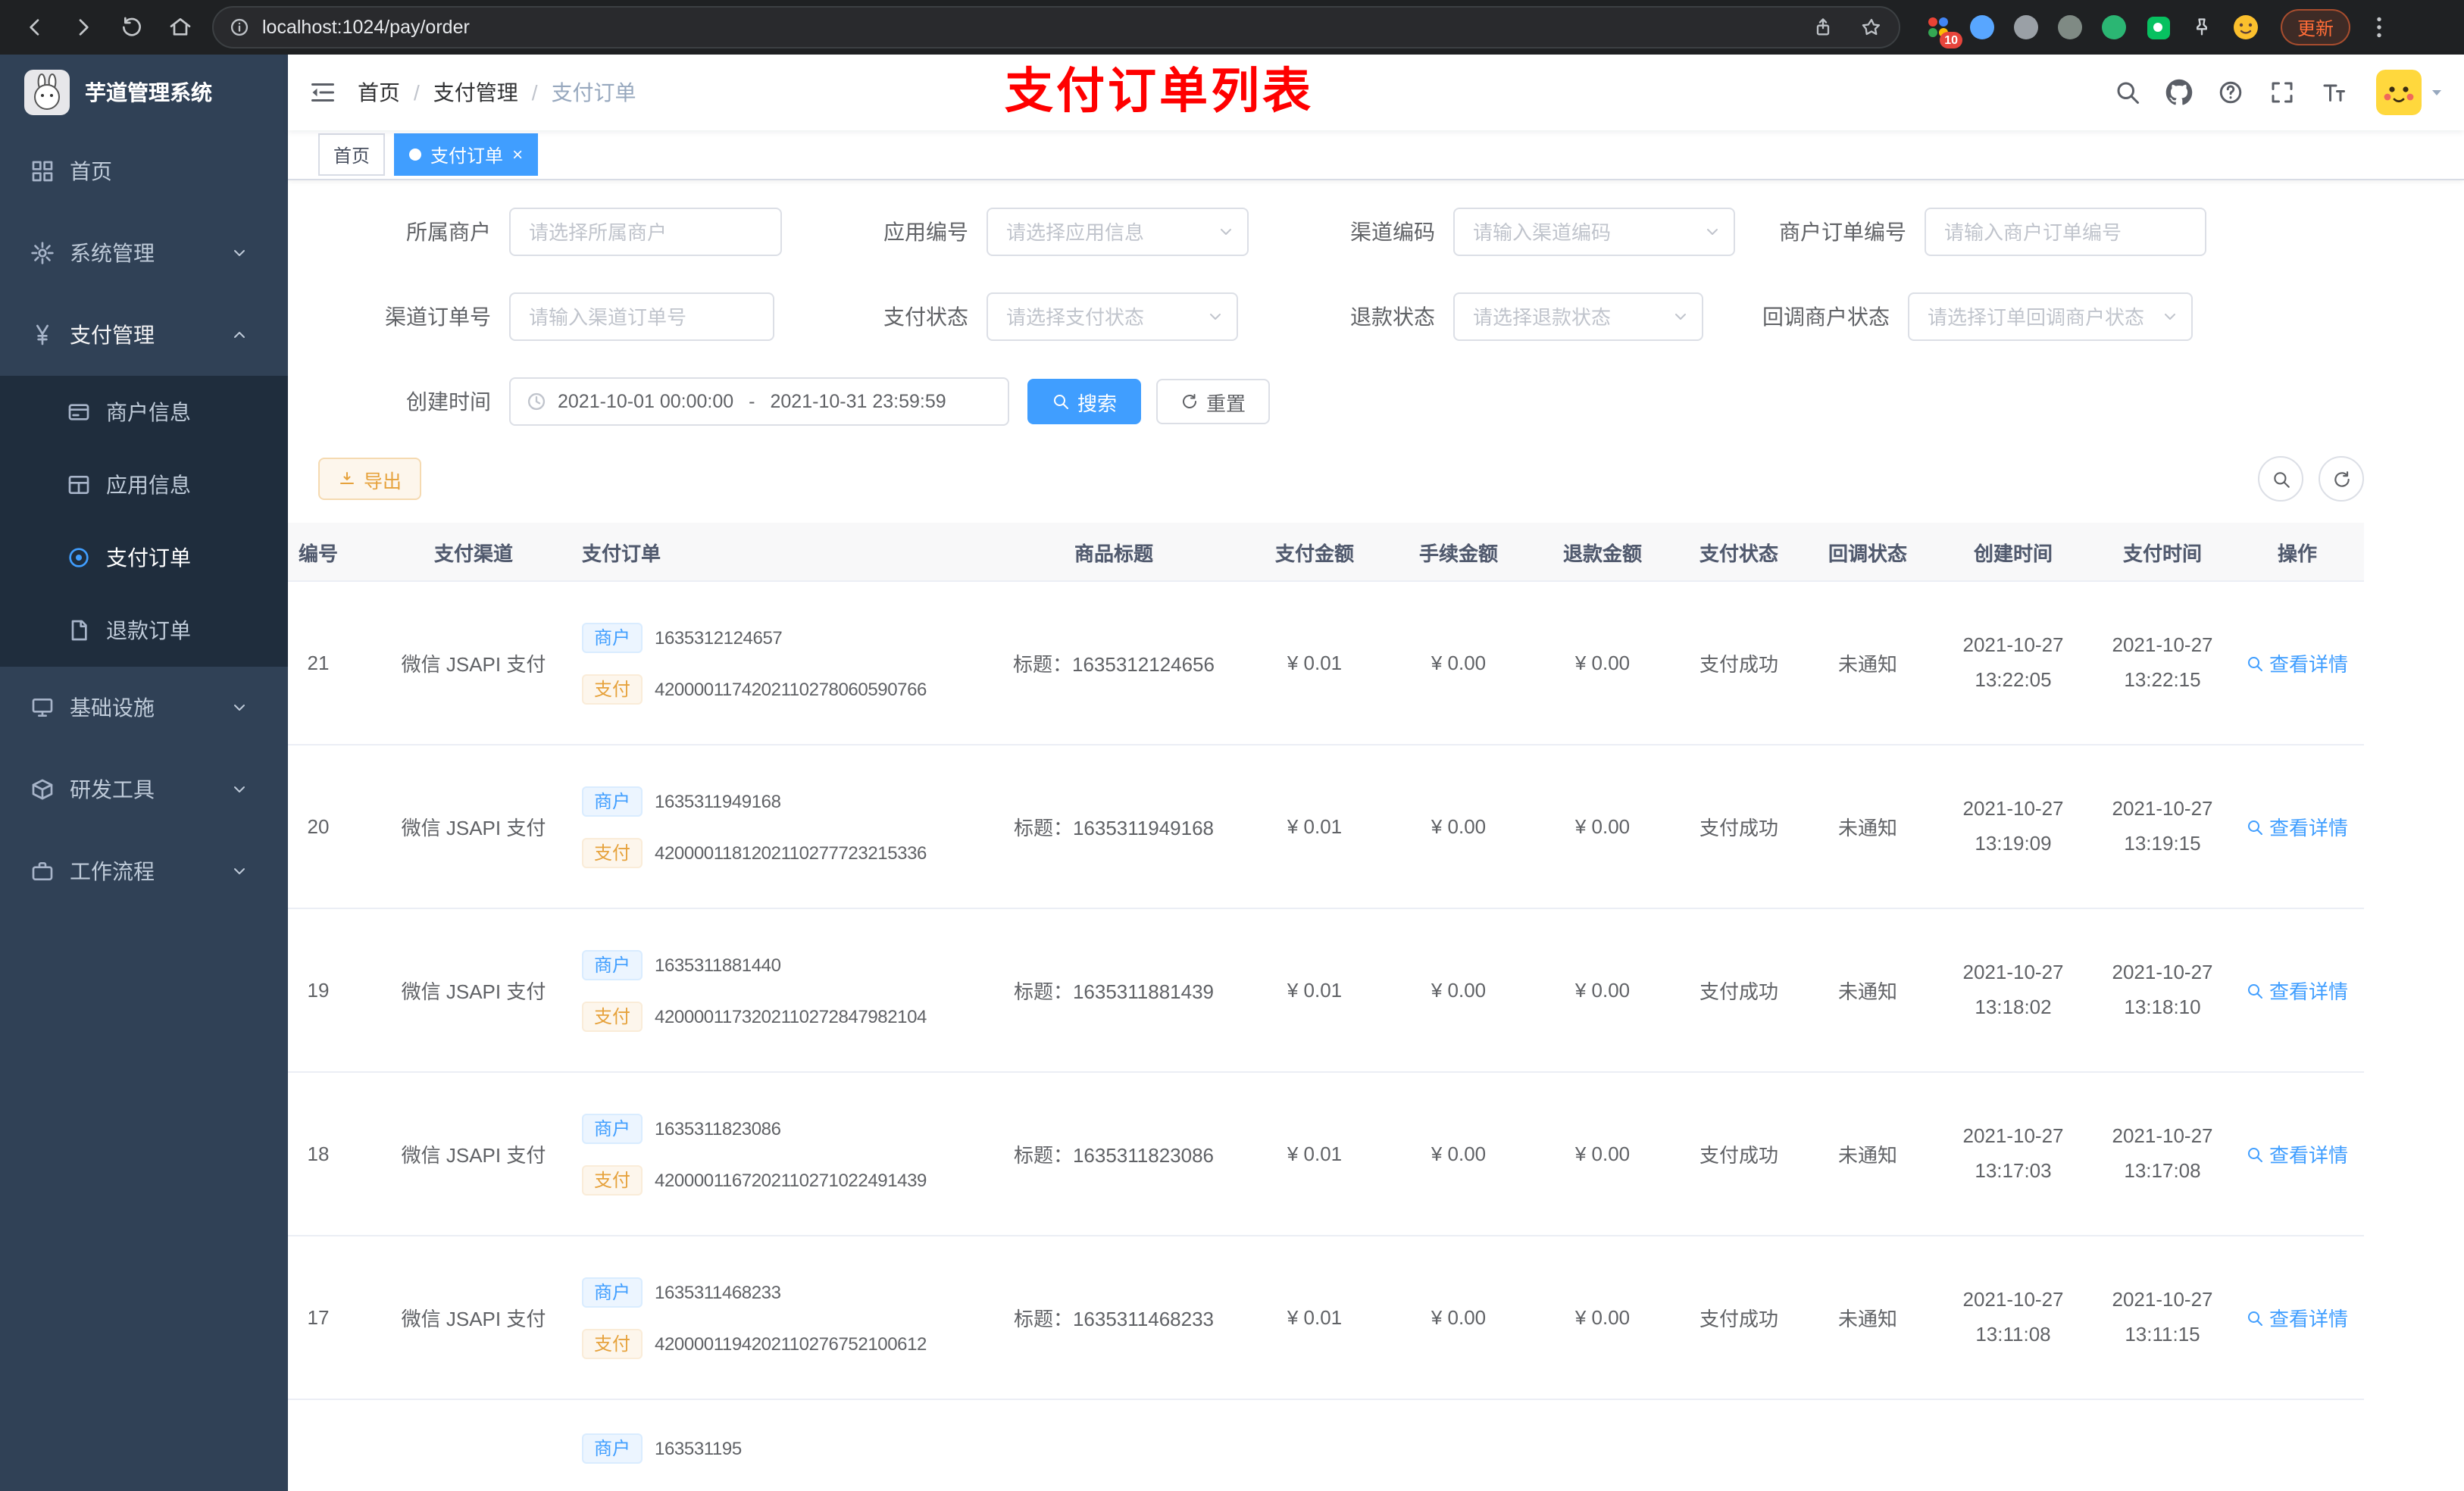  What do you see at coordinates (1594, 232) in the screenshot?
I see `channel-code-select` at bounding box center [1594, 232].